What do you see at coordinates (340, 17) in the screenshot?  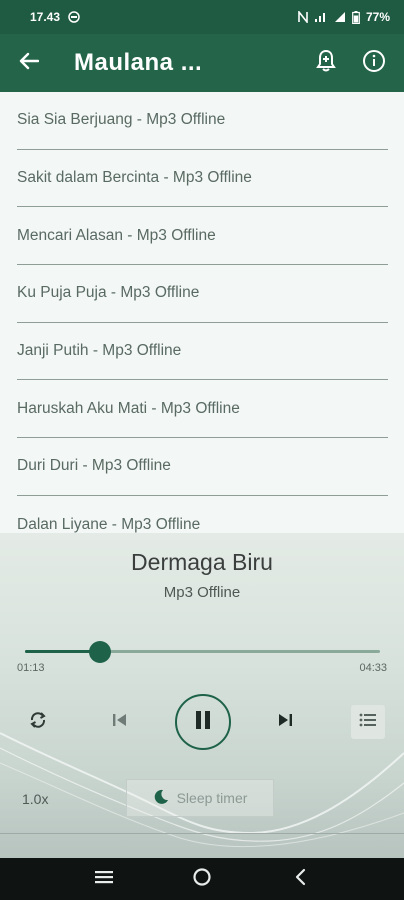 I see `cell-signal-icon` at bounding box center [340, 17].